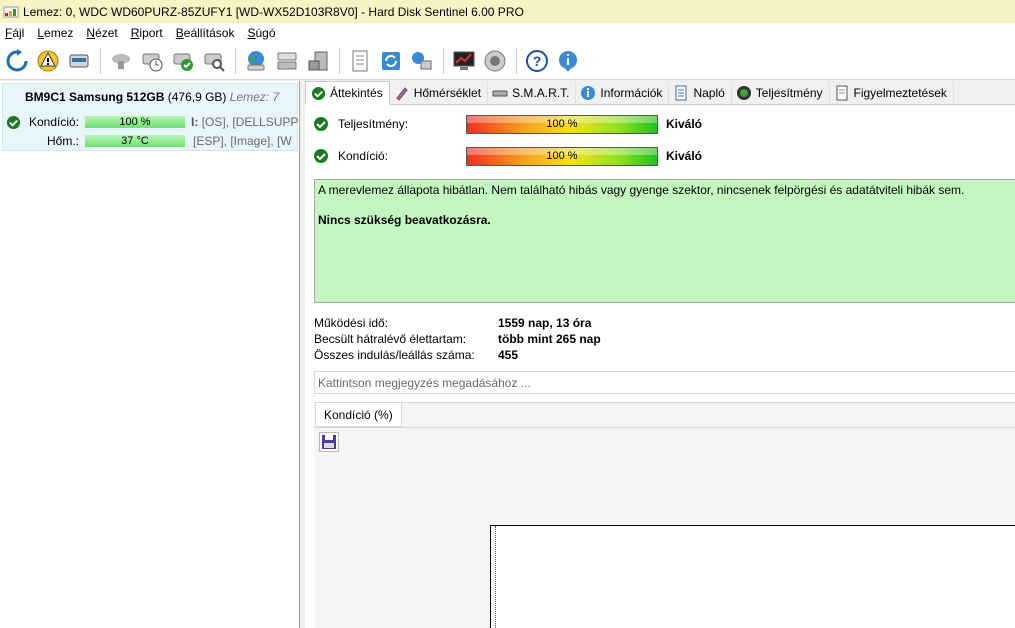 This screenshot has width=1015, height=628. What do you see at coordinates (684, 156) in the screenshot?
I see `condition-rating: Kiváló` at bounding box center [684, 156].